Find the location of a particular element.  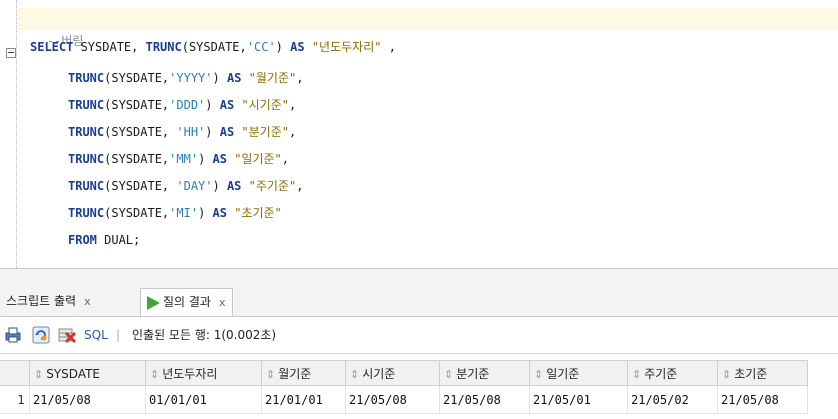

sql-alias: "초기준" is located at coordinates (258, 213).